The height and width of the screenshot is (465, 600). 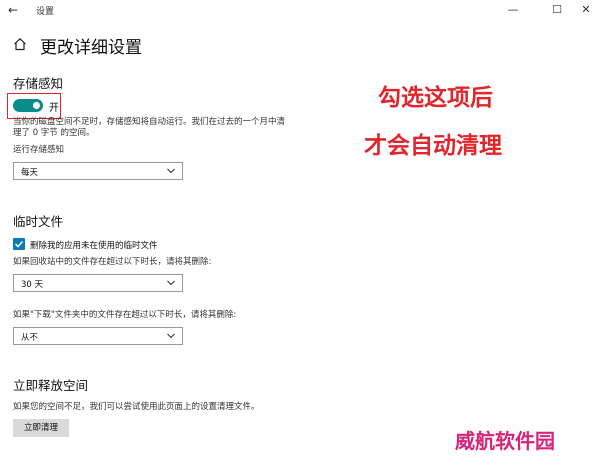 What do you see at coordinates (30, 173) in the screenshot?
I see `dropdown-value: 每天` at bounding box center [30, 173].